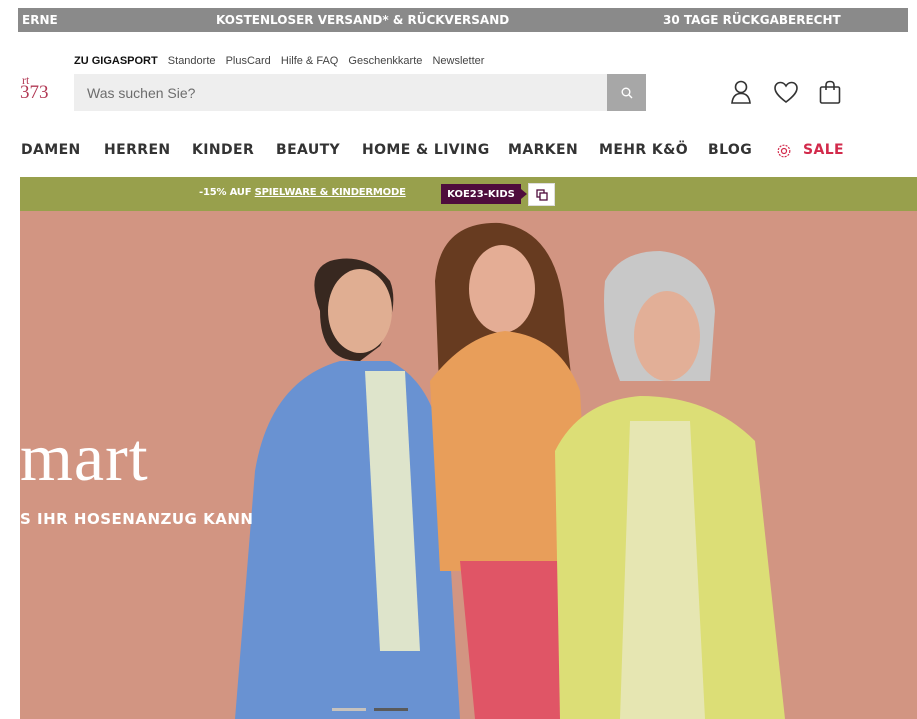 Image resolution: width=917 pixels, height=719 pixels. I want to click on hero-title: mart, so click(84, 457).